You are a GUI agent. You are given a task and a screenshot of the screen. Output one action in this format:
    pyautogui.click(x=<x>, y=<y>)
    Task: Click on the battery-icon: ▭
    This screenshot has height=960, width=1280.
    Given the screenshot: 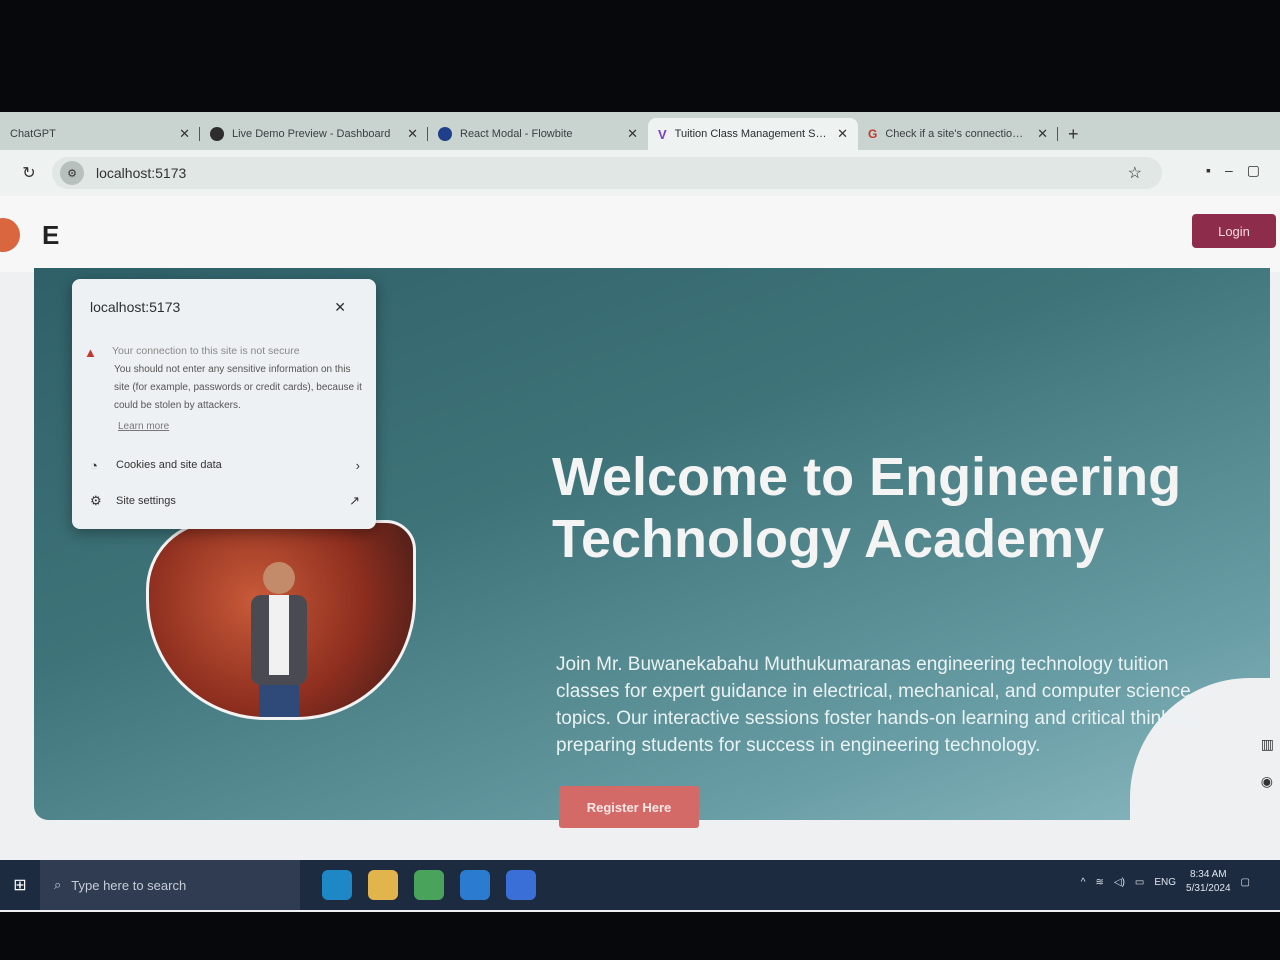 What is the action you would take?
    pyautogui.click(x=1139, y=882)
    